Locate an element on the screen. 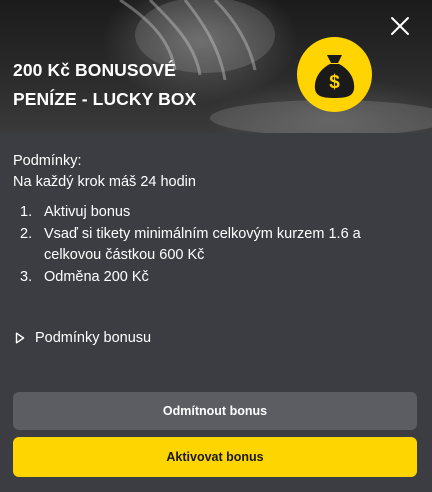 This screenshot has height=492, width=432. step-number: 2. is located at coordinates (26, 234).